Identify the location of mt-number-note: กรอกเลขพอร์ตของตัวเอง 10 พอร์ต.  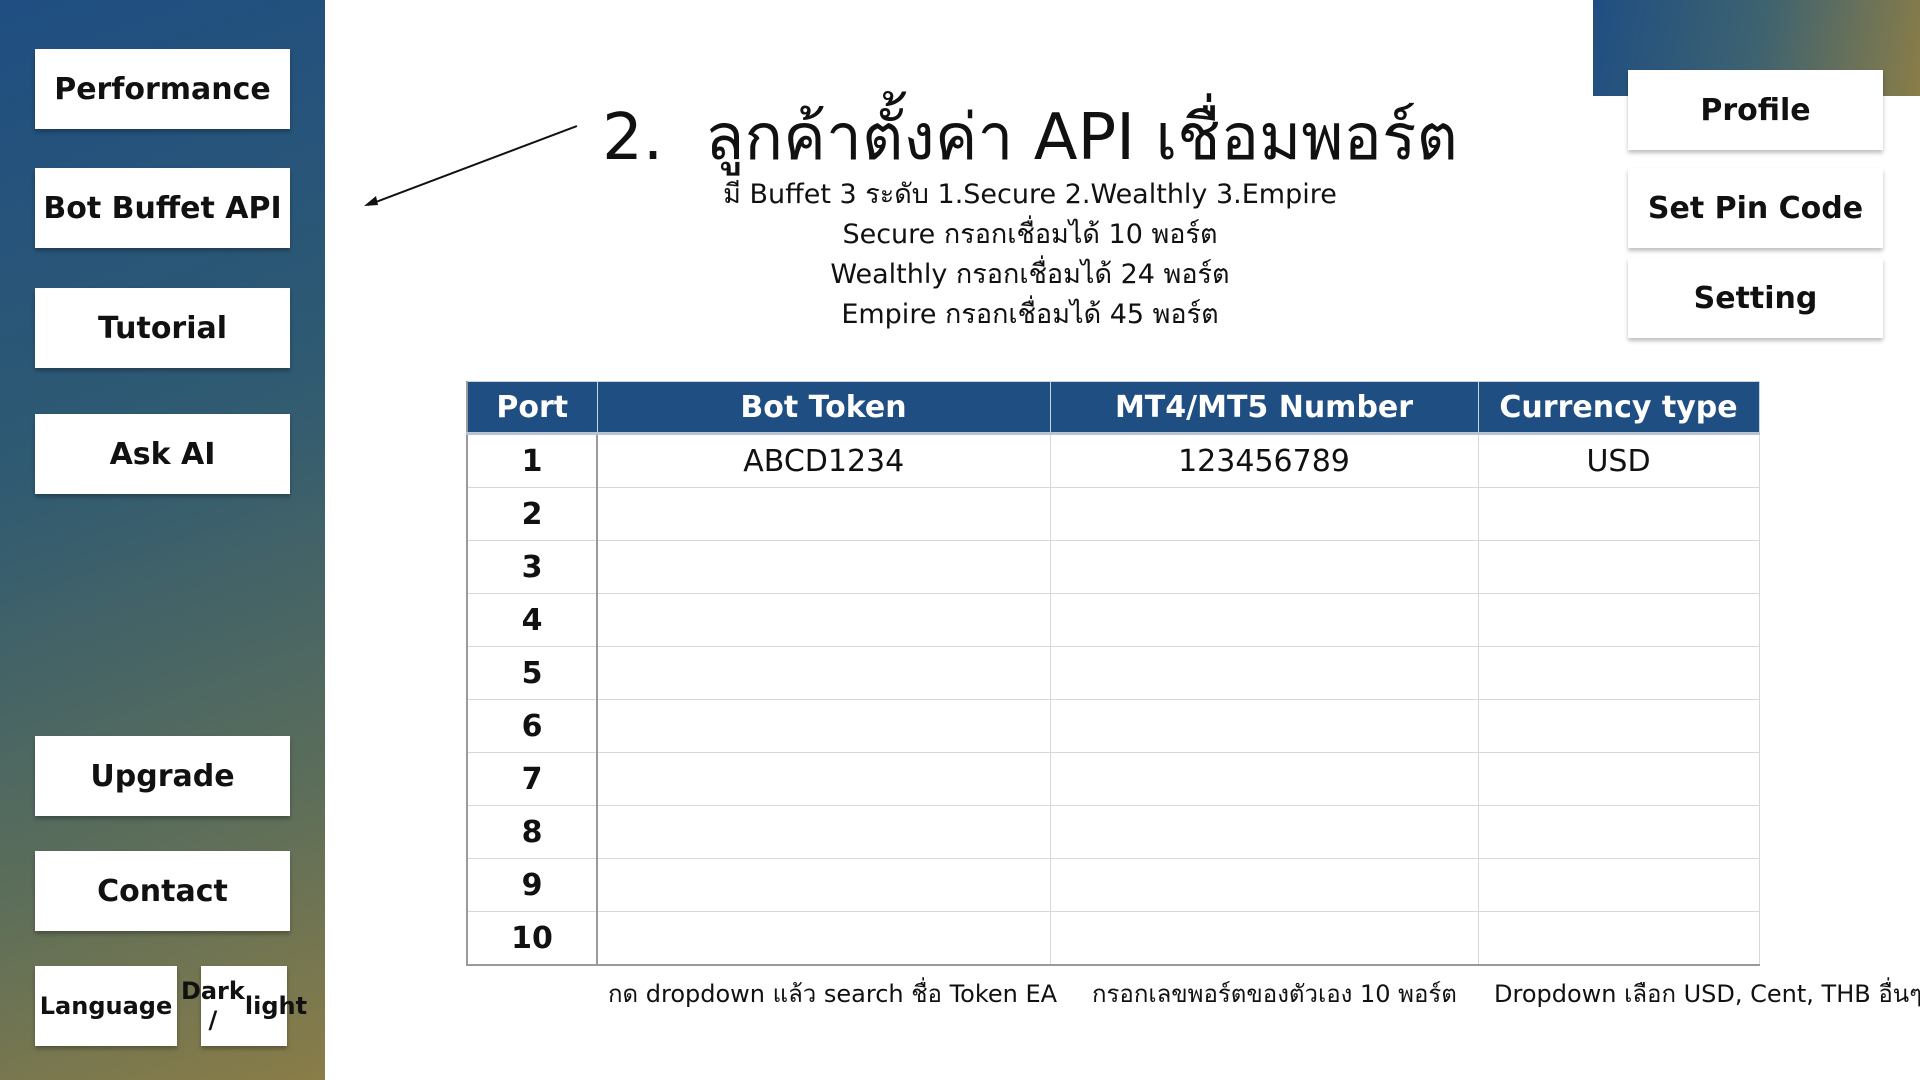
(1274, 994).